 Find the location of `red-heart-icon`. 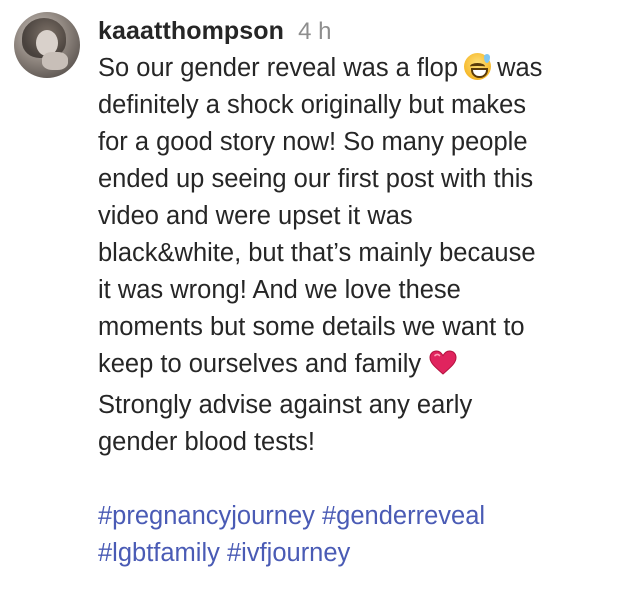

red-heart-icon is located at coordinates (443, 368).